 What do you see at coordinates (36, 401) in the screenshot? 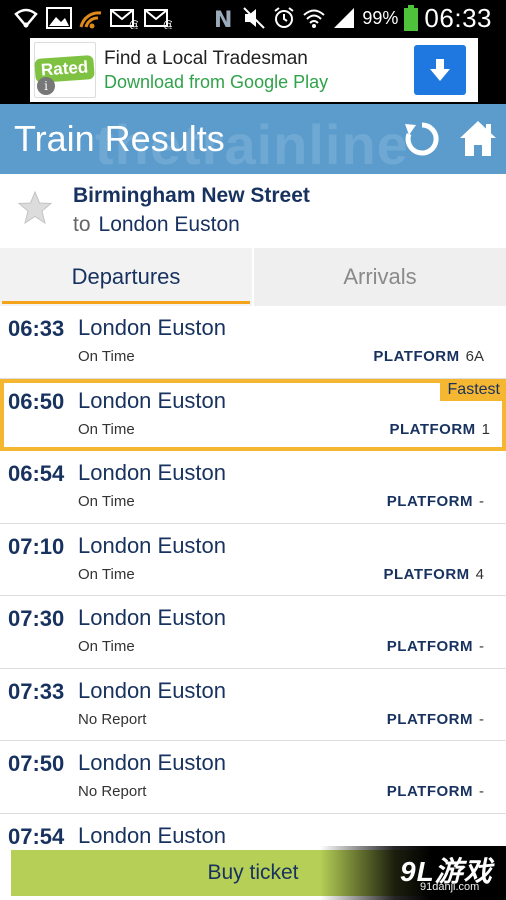
I see `departure-time: 06:50` at bounding box center [36, 401].